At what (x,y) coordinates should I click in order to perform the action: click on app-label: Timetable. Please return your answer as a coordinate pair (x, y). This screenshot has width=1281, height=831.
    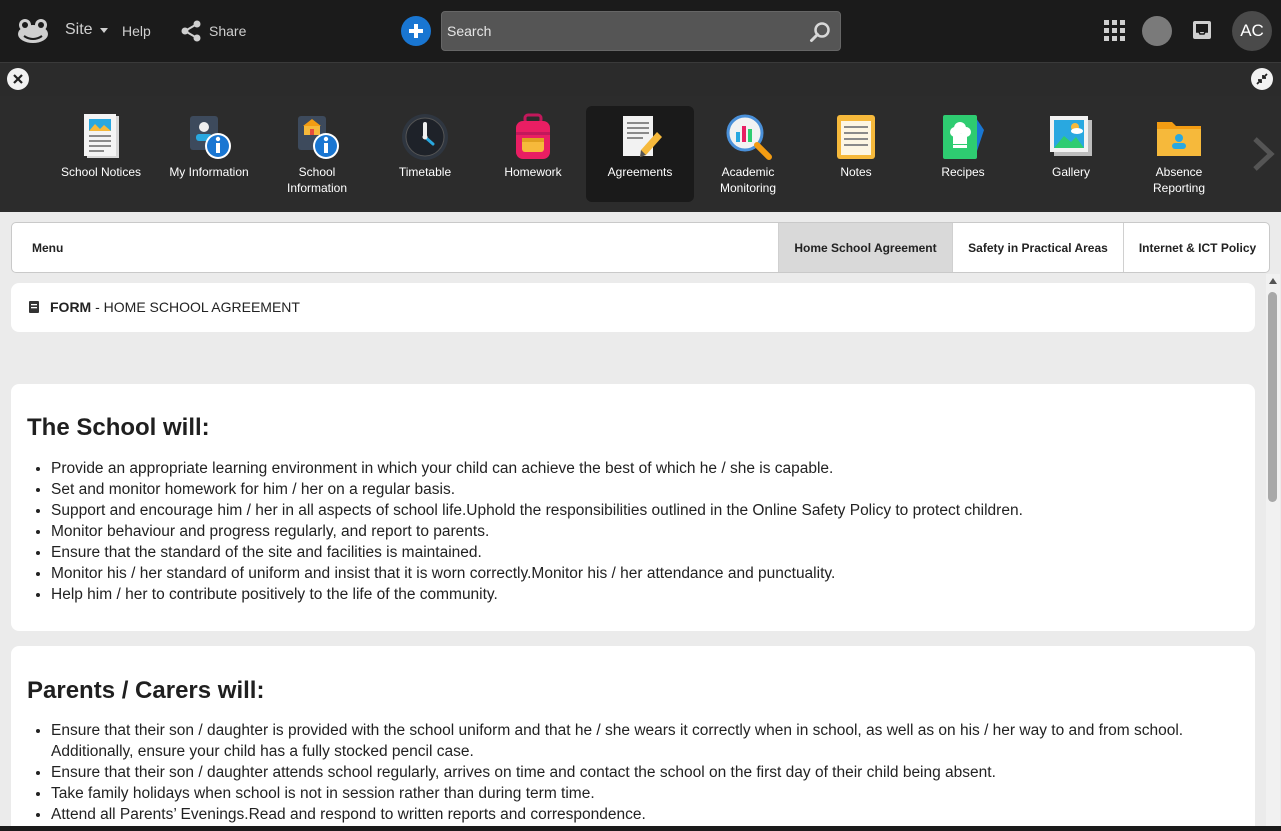
    Looking at the image, I should click on (425, 172).